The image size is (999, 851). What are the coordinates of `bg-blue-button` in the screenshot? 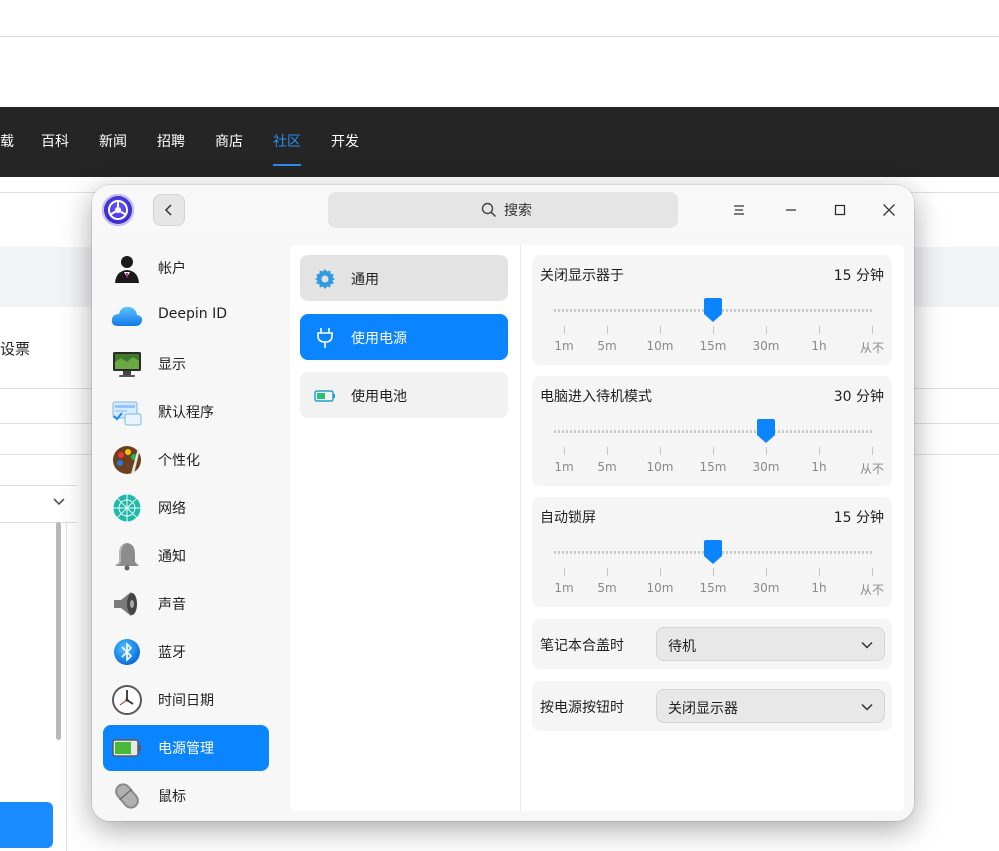 It's located at (26, 825).